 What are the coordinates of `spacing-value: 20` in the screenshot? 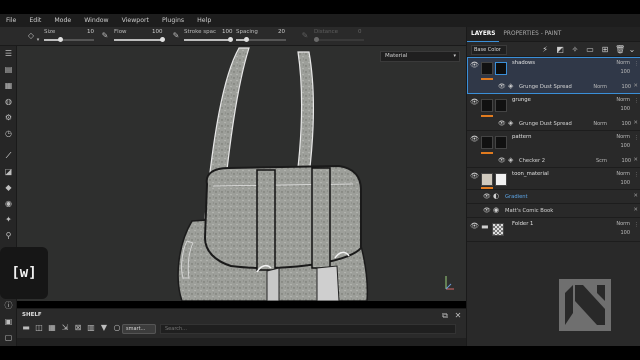 It's located at (281, 32).